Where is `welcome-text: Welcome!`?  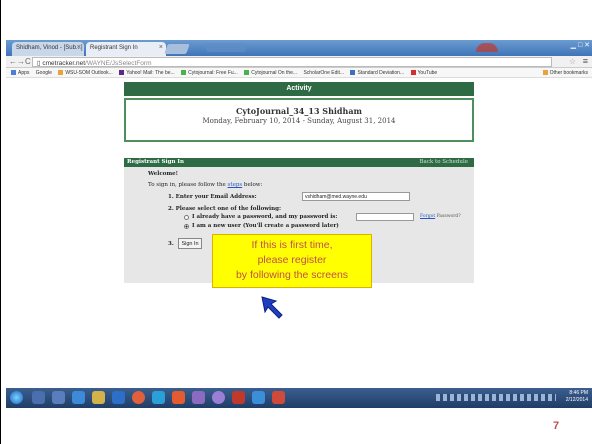
welcome-text: Welcome! is located at coordinates (163, 174).